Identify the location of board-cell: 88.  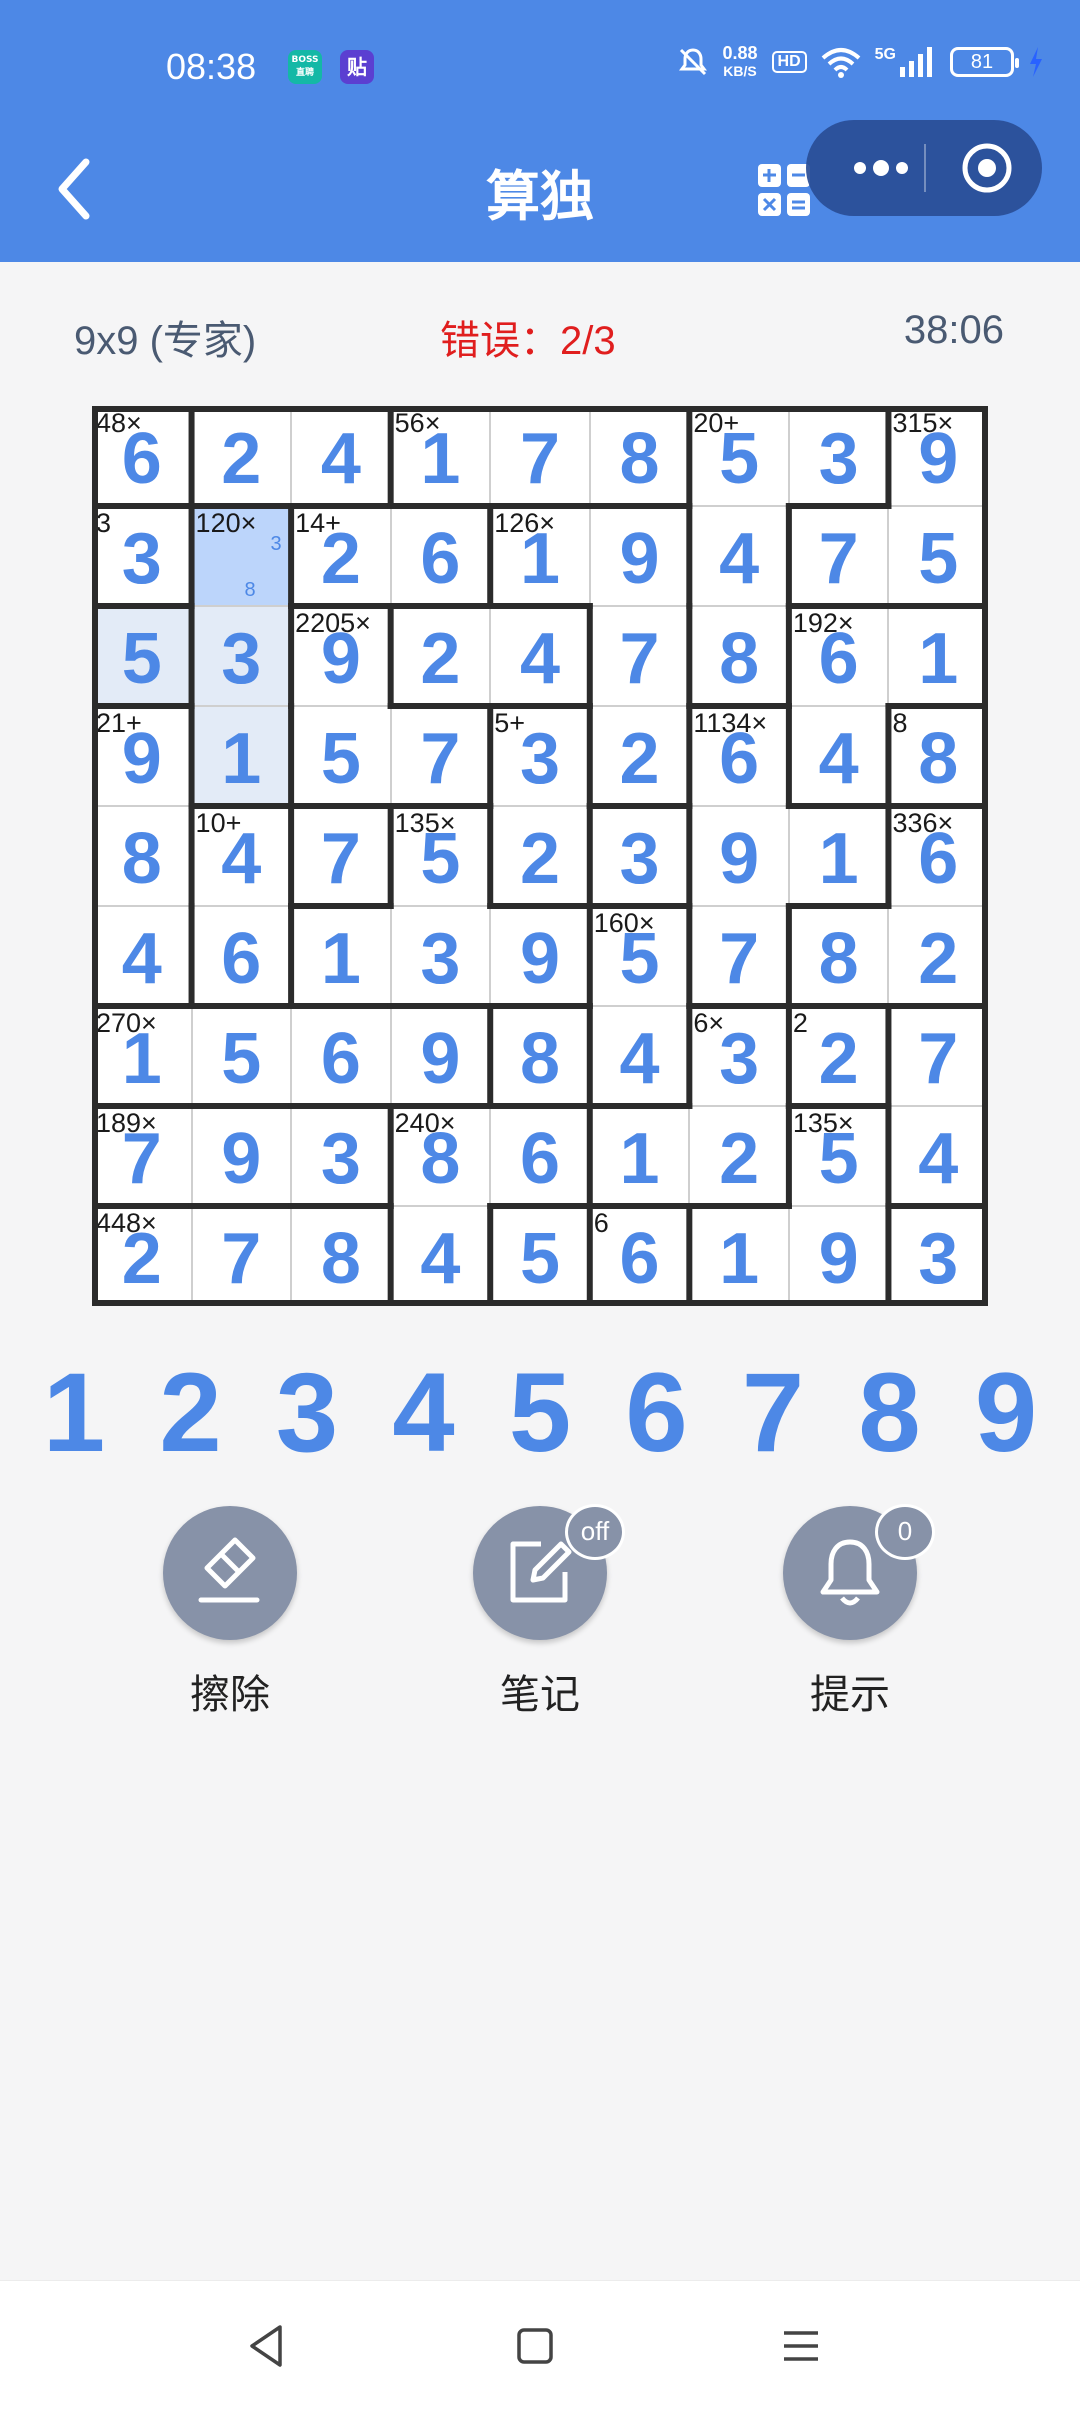
(938, 756).